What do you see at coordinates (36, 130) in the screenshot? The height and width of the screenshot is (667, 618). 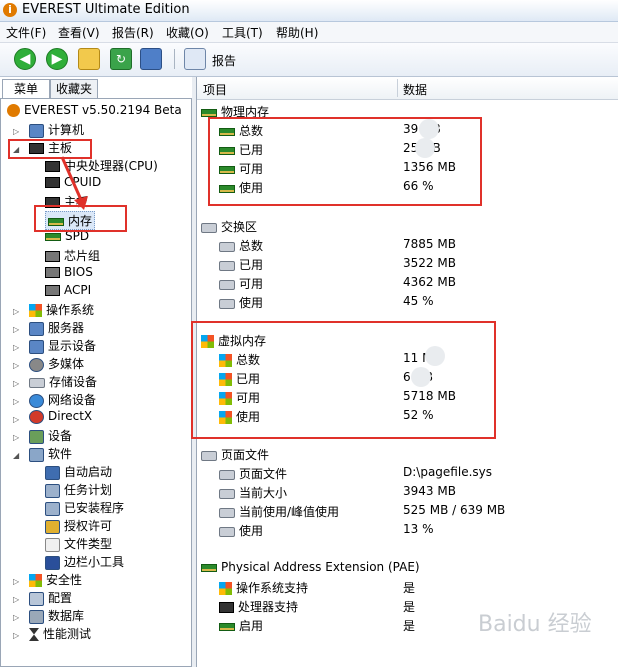 I see `computer-icon` at bounding box center [36, 130].